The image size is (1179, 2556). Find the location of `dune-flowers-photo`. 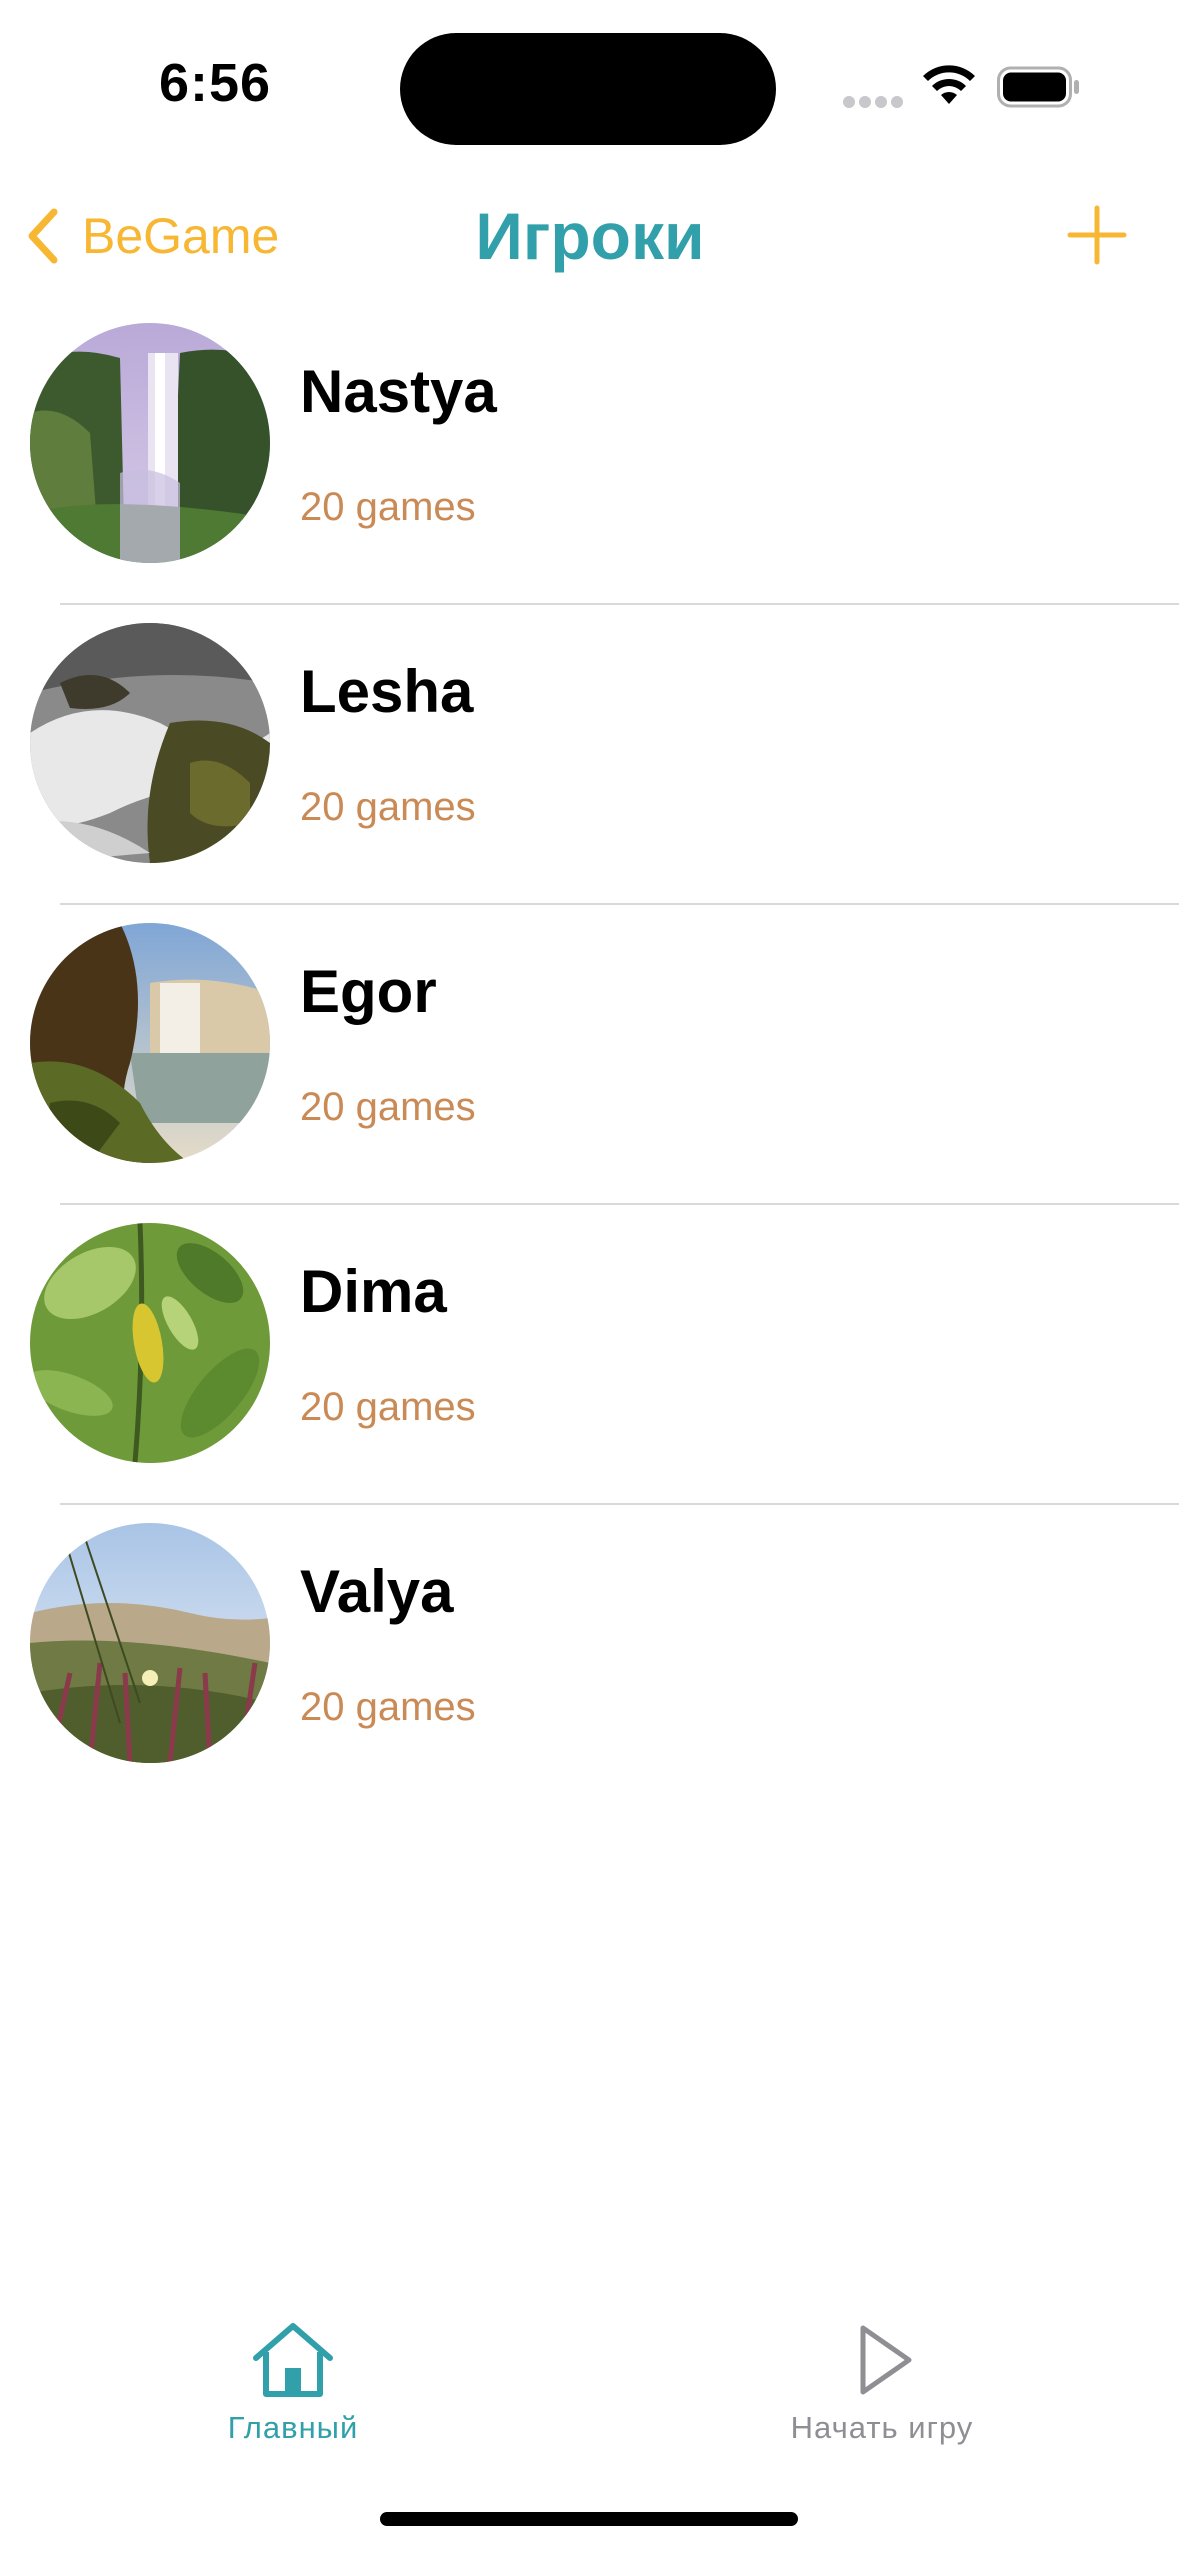

dune-flowers-photo is located at coordinates (150, 1643).